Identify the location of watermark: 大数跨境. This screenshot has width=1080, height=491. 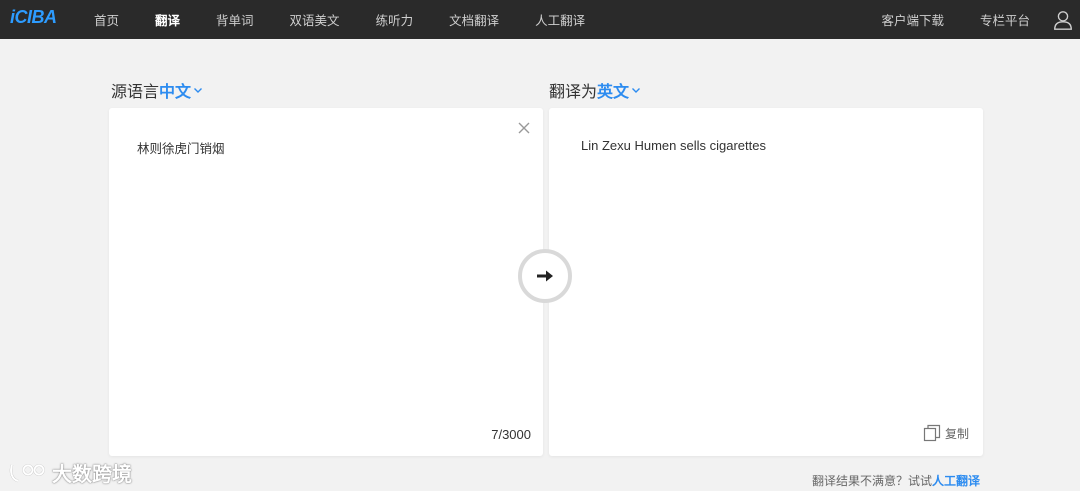
(70, 472).